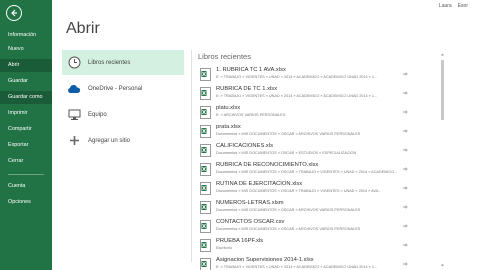  What do you see at coordinates (250, 222) in the screenshot?
I see `file-name: CONTACTOS OSCAR.csv` at bounding box center [250, 222].